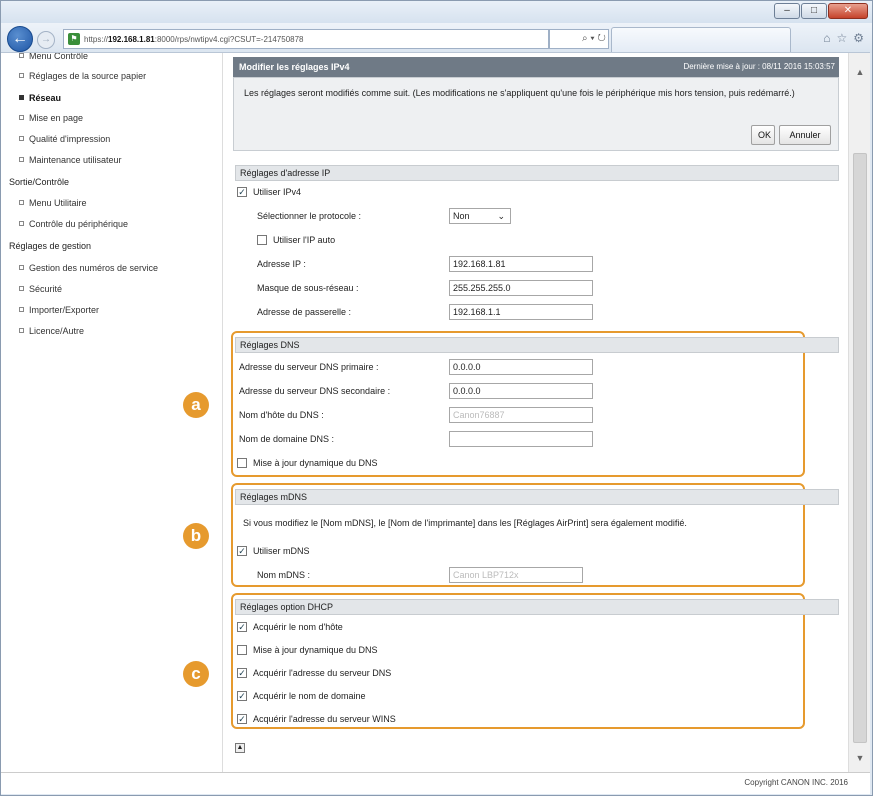 Image resolution: width=873 pixels, height=796 pixels. I want to click on sidebar-item-security: Sécurité, so click(40, 289).